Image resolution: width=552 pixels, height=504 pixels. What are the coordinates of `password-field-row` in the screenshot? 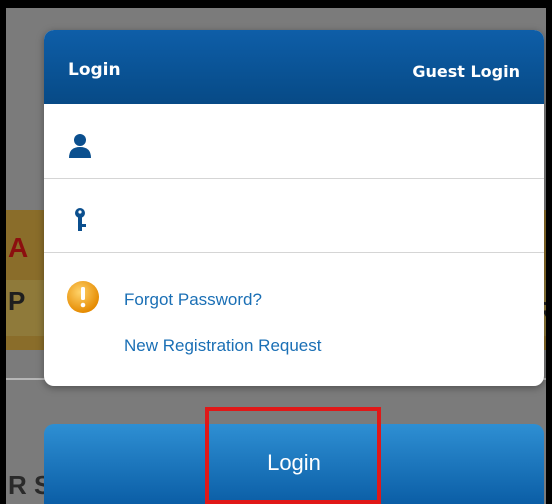 It's located at (294, 216).